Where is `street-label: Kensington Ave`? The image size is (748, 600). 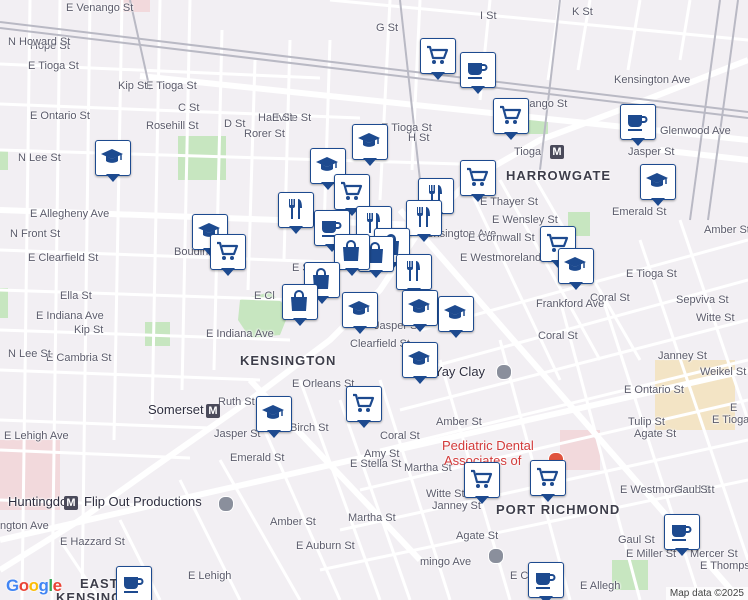 street-label: Kensington Ave is located at coordinates (652, 80).